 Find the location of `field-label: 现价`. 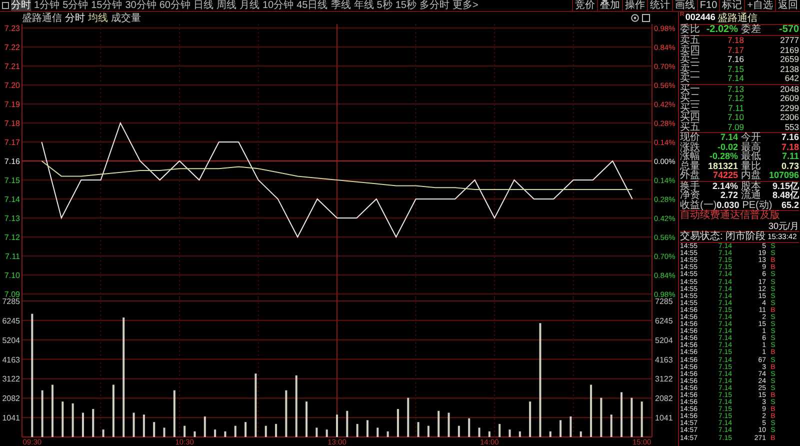

field-label: 现价 is located at coordinates (690, 137).